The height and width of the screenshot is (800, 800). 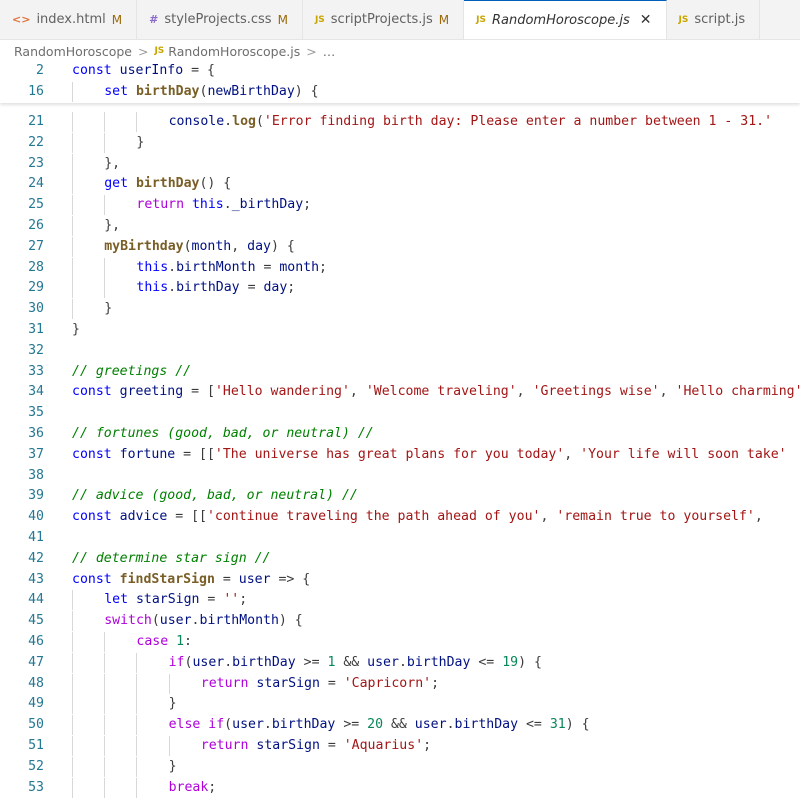 What do you see at coordinates (400, 184) in the screenshot?
I see `code-line-24: 24 get birthDay() {` at bounding box center [400, 184].